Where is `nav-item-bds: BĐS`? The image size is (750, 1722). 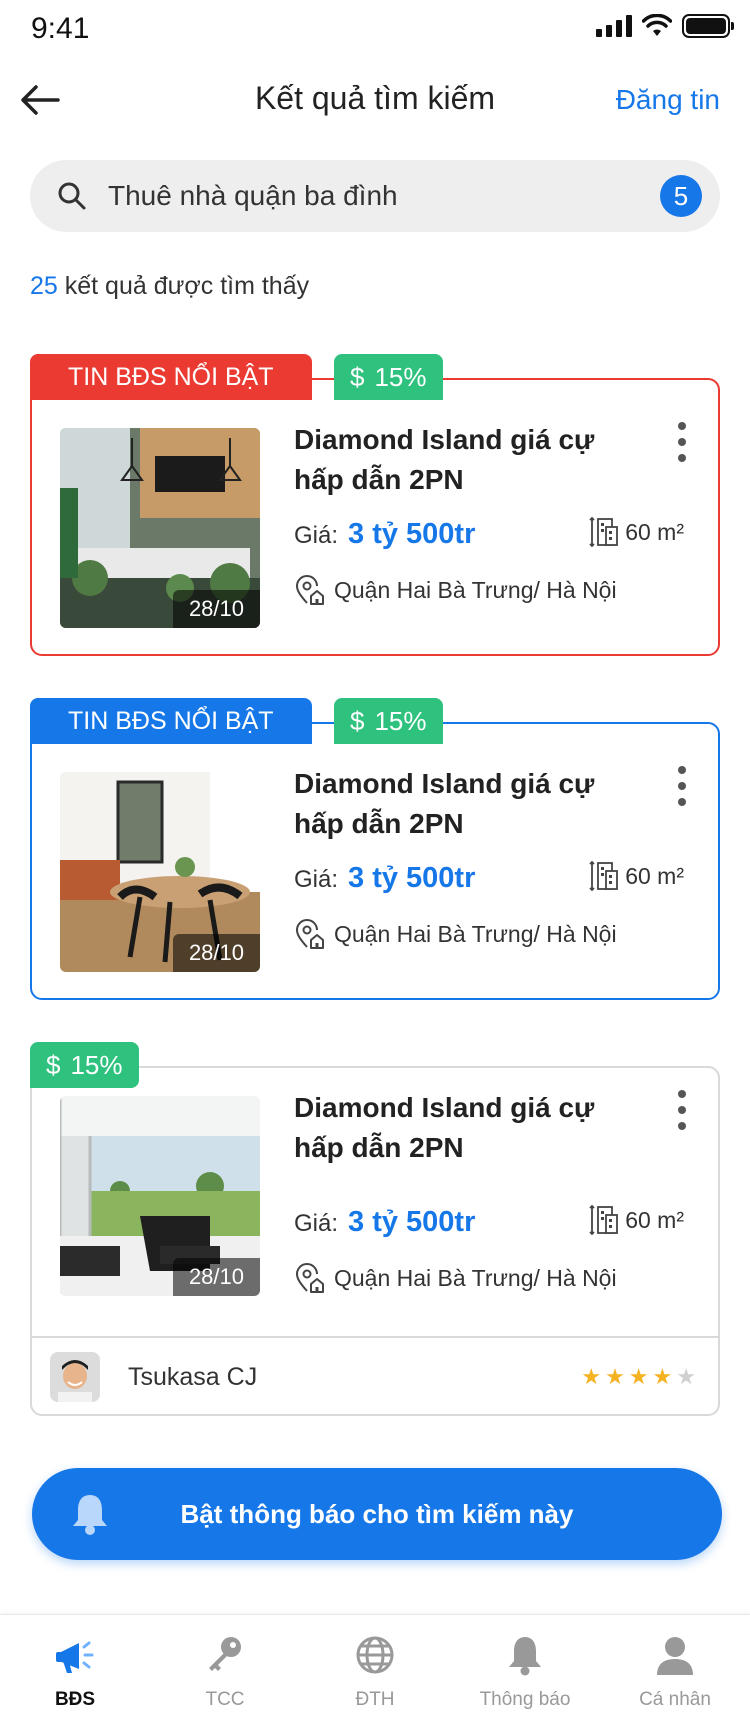 nav-item-bds: BĐS is located at coordinates (75, 1668).